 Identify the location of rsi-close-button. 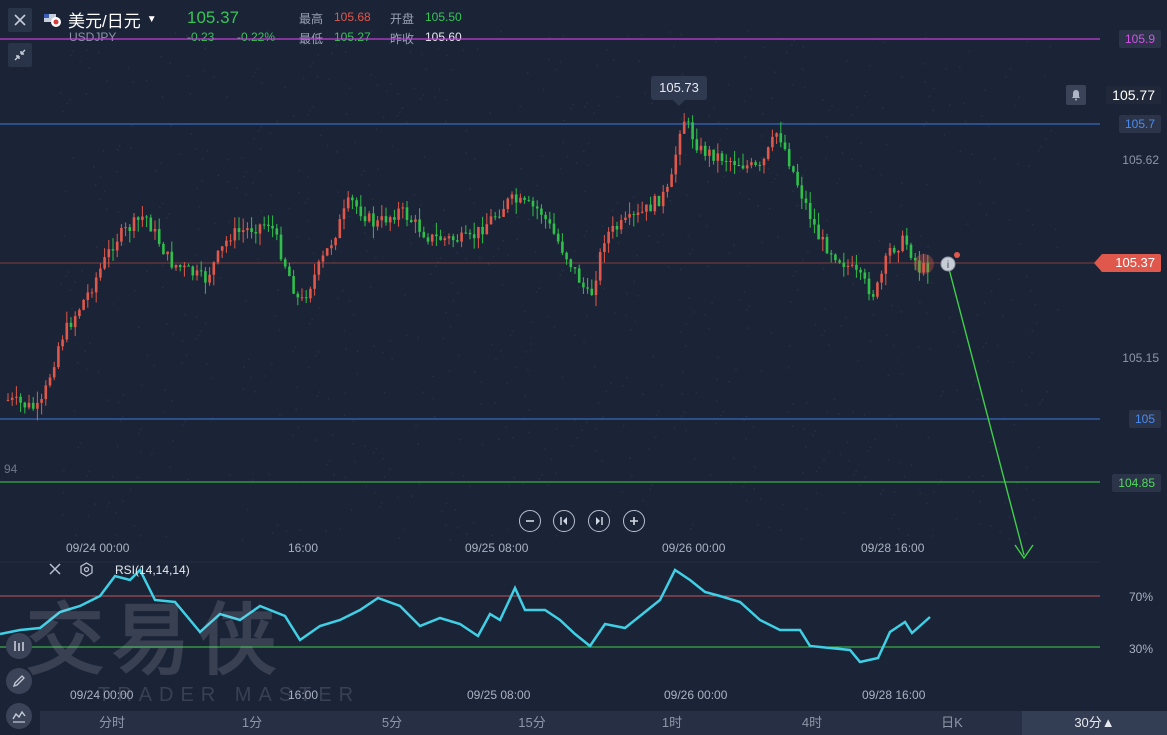
(56, 570).